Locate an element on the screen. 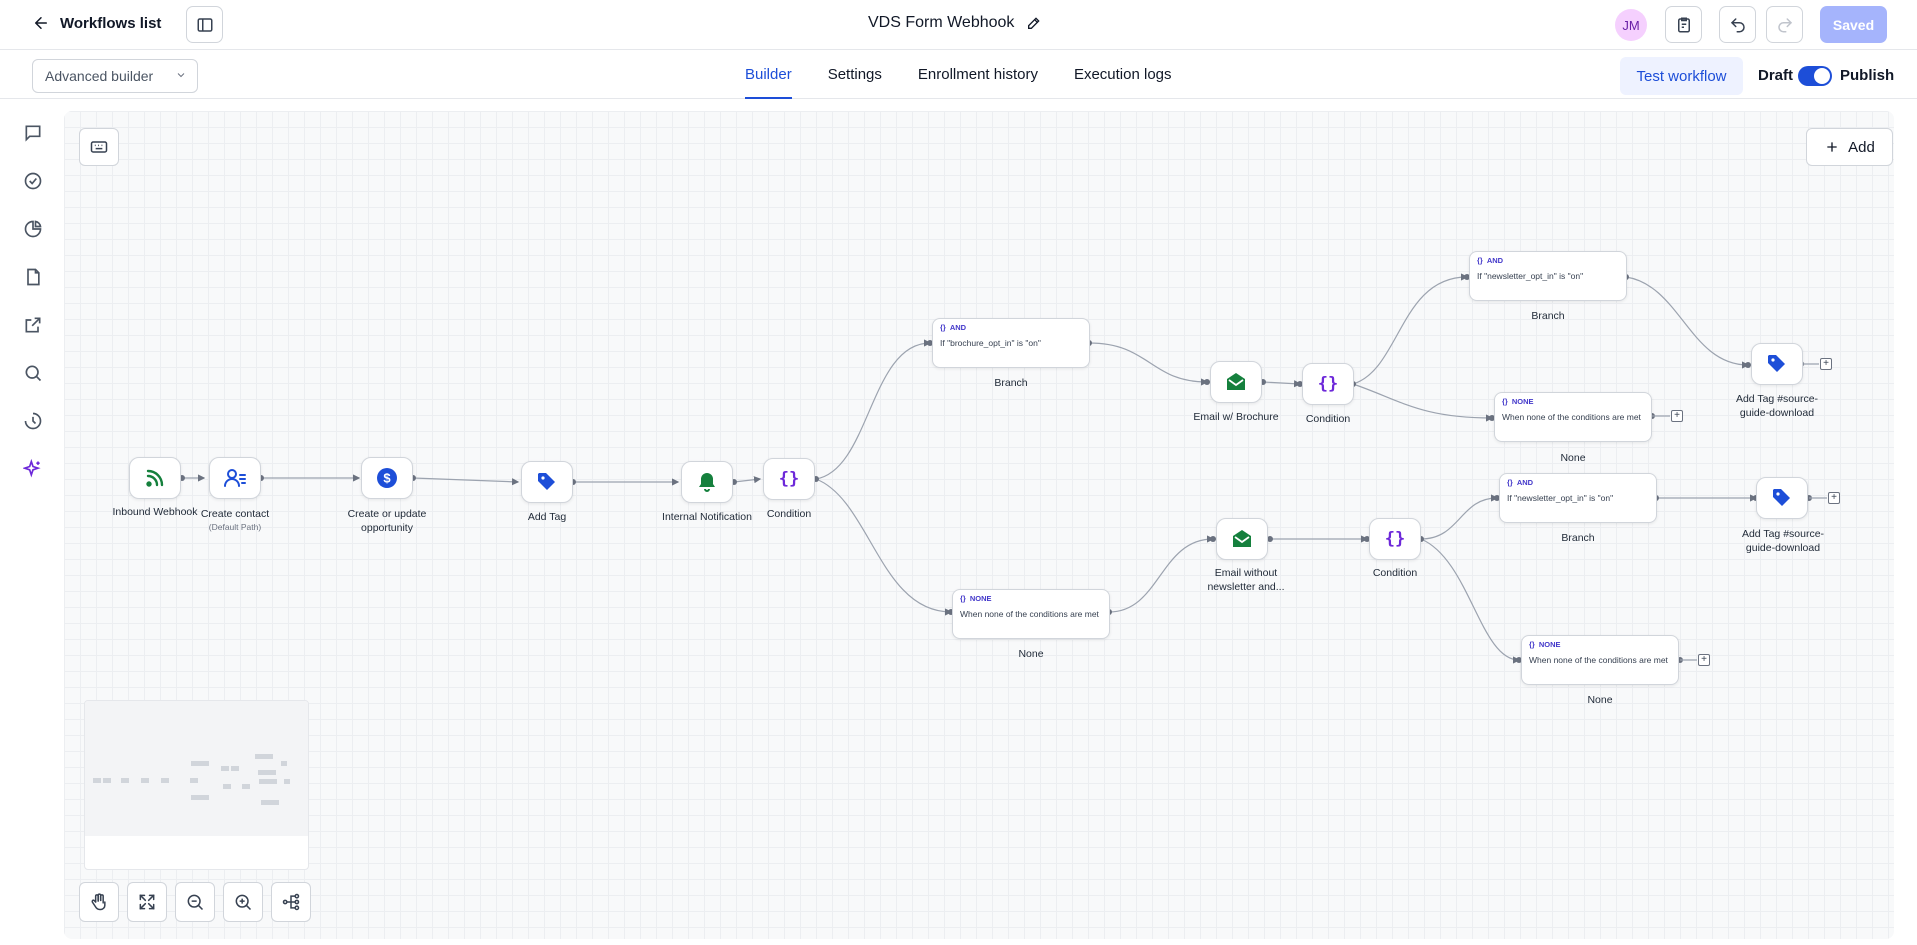  back-label: Workflows list is located at coordinates (111, 23).